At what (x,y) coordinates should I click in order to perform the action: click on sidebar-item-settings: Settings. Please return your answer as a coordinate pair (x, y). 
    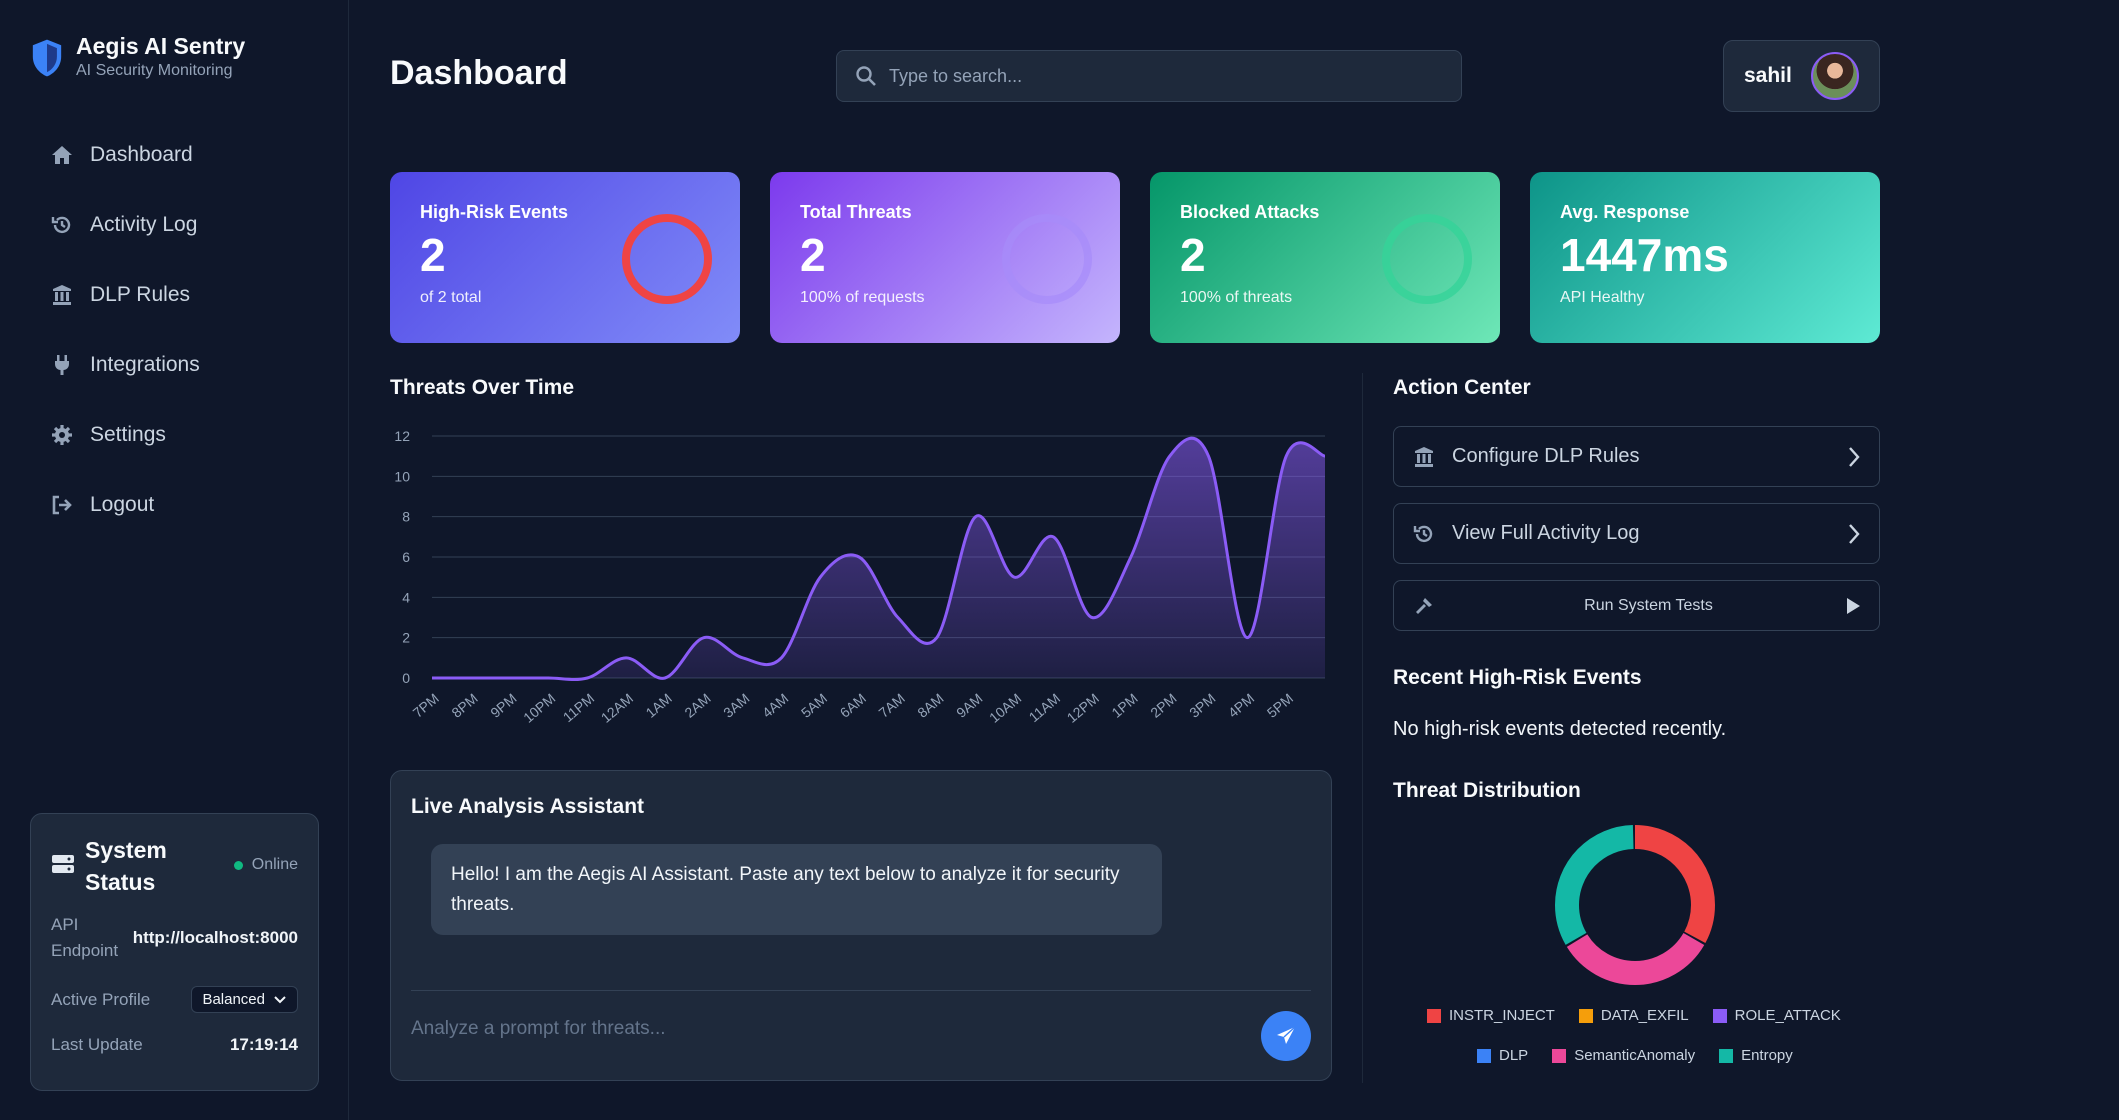
    Looking at the image, I should click on (180, 435).